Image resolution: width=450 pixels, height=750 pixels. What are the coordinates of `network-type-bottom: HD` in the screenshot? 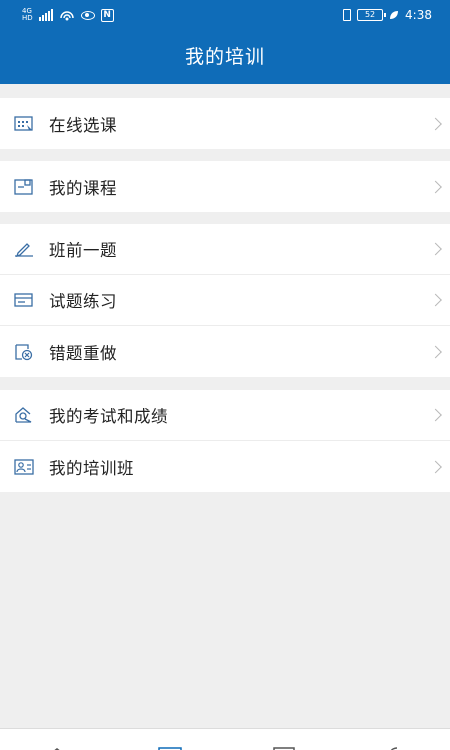 It's located at (27, 18).